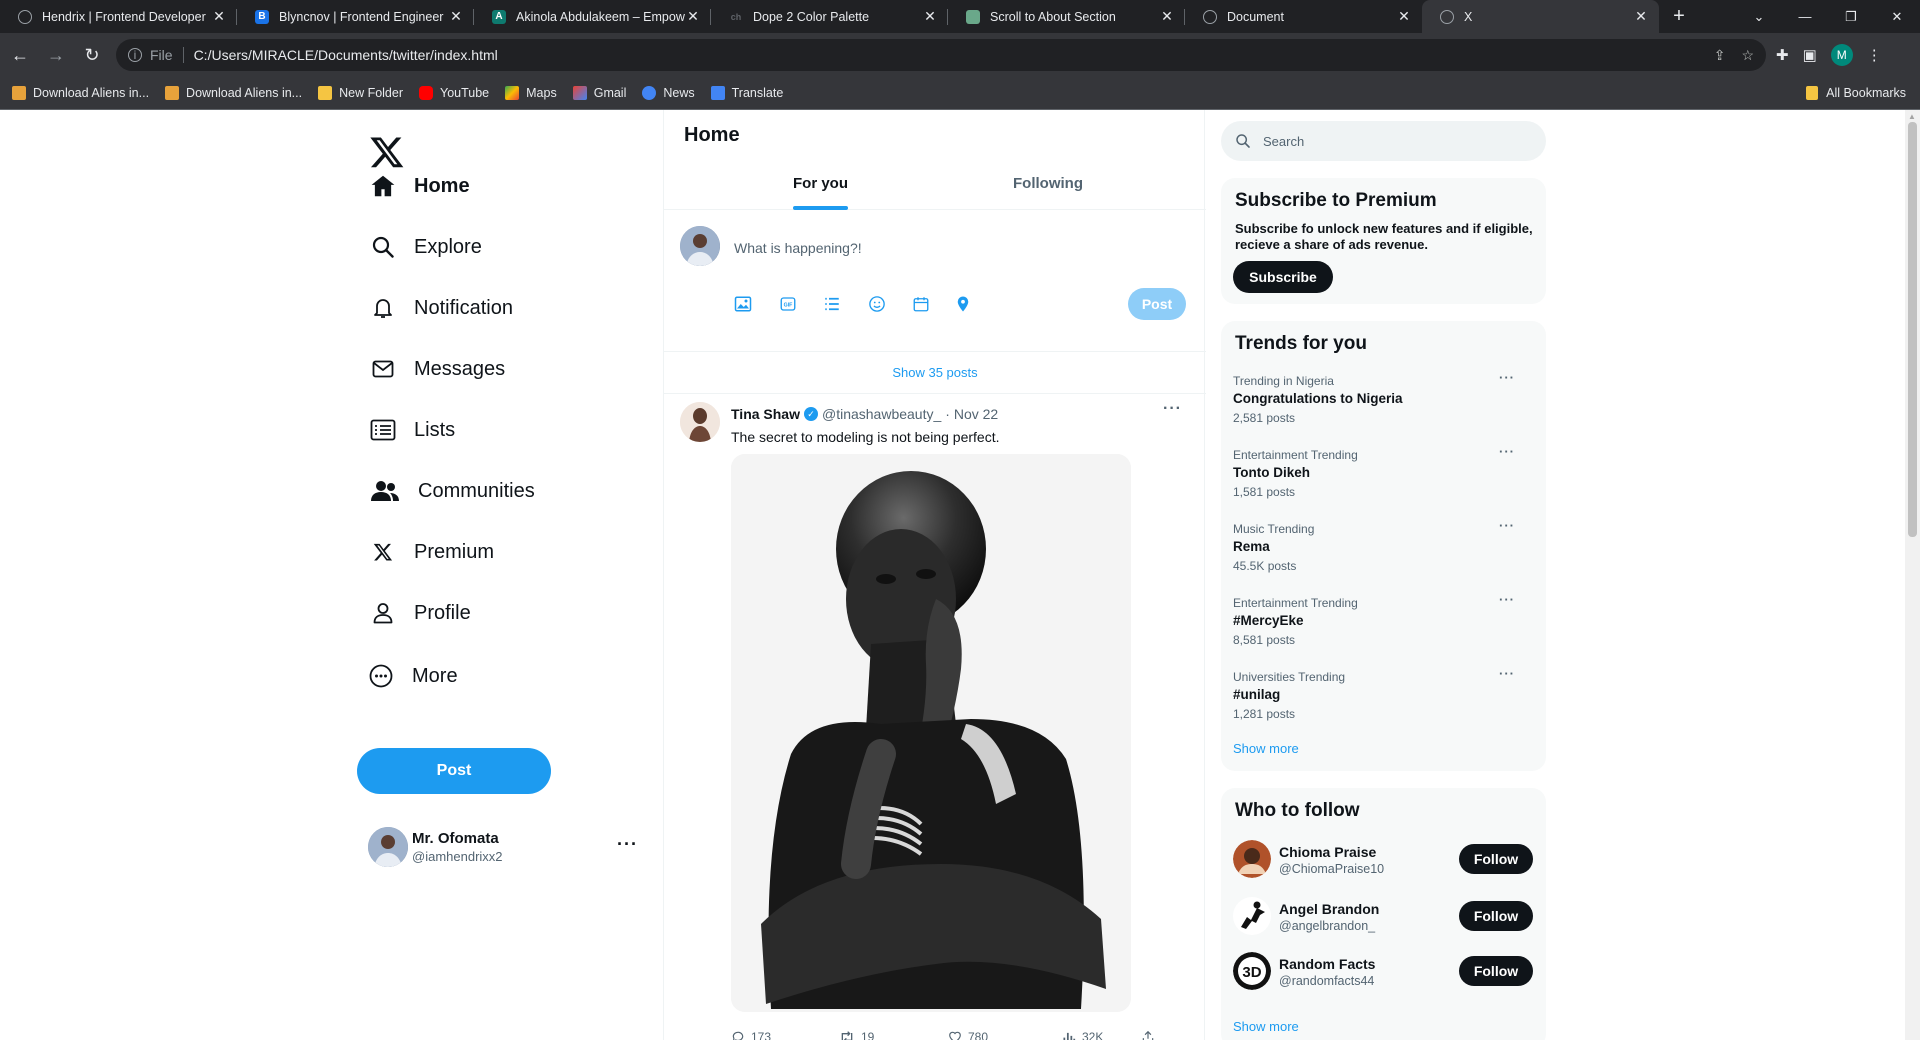 The image size is (1920, 1040). Describe the element at coordinates (700, 422) in the screenshot. I see `avatar` at that location.